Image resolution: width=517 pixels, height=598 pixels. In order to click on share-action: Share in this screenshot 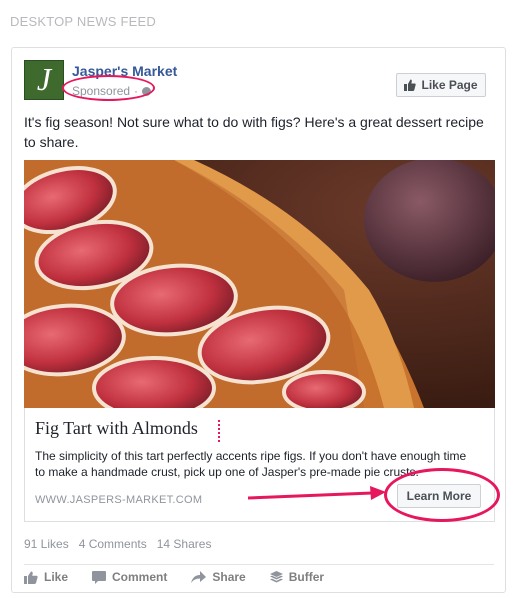, I will do `click(218, 577)`.